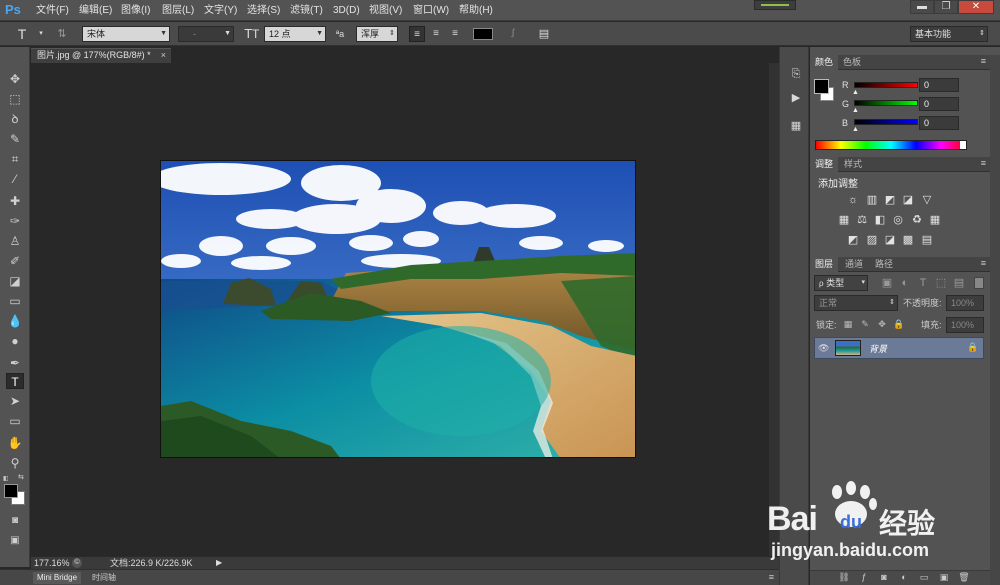 The width and height of the screenshot is (1000, 585). Describe the element at coordinates (853, 164) in the screenshot. I see `tab-styles: 样式` at that location.